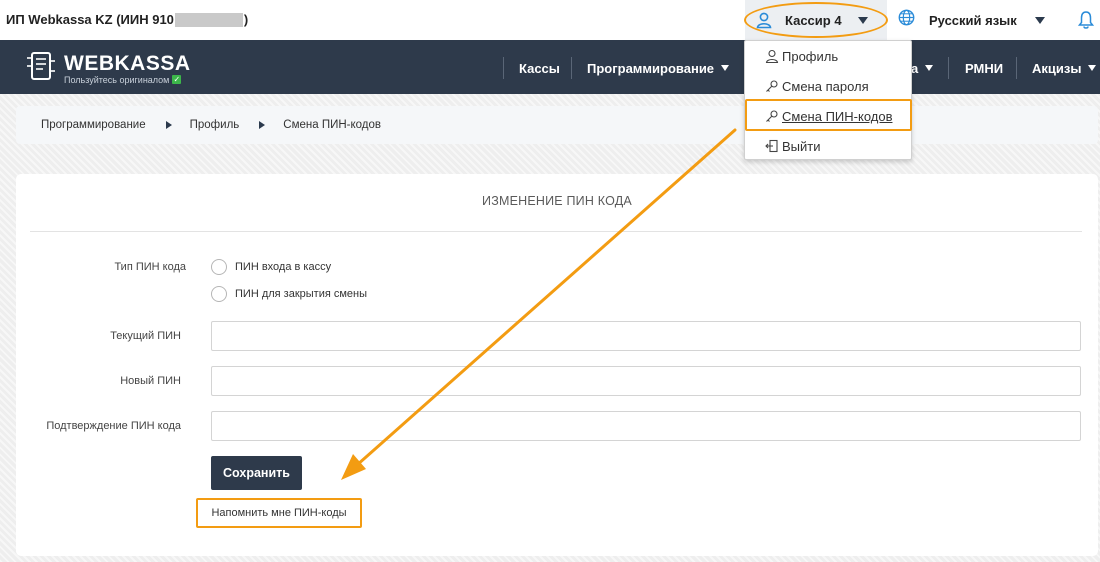  What do you see at coordinates (922, 68) in the screenshot?
I see `nav-item-partial: а` at bounding box center [922, 68].